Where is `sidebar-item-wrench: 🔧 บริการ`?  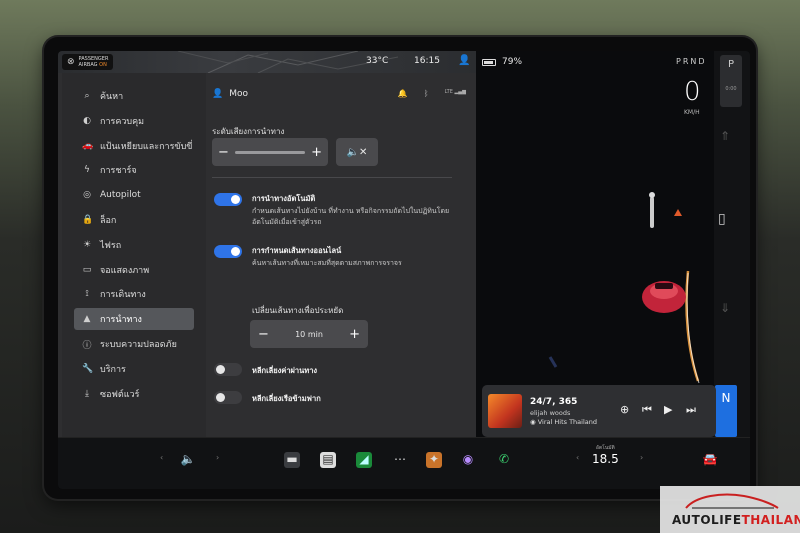
sidebar-item-wrench: 🔧 บริการ is located at coordinates (134, 369).